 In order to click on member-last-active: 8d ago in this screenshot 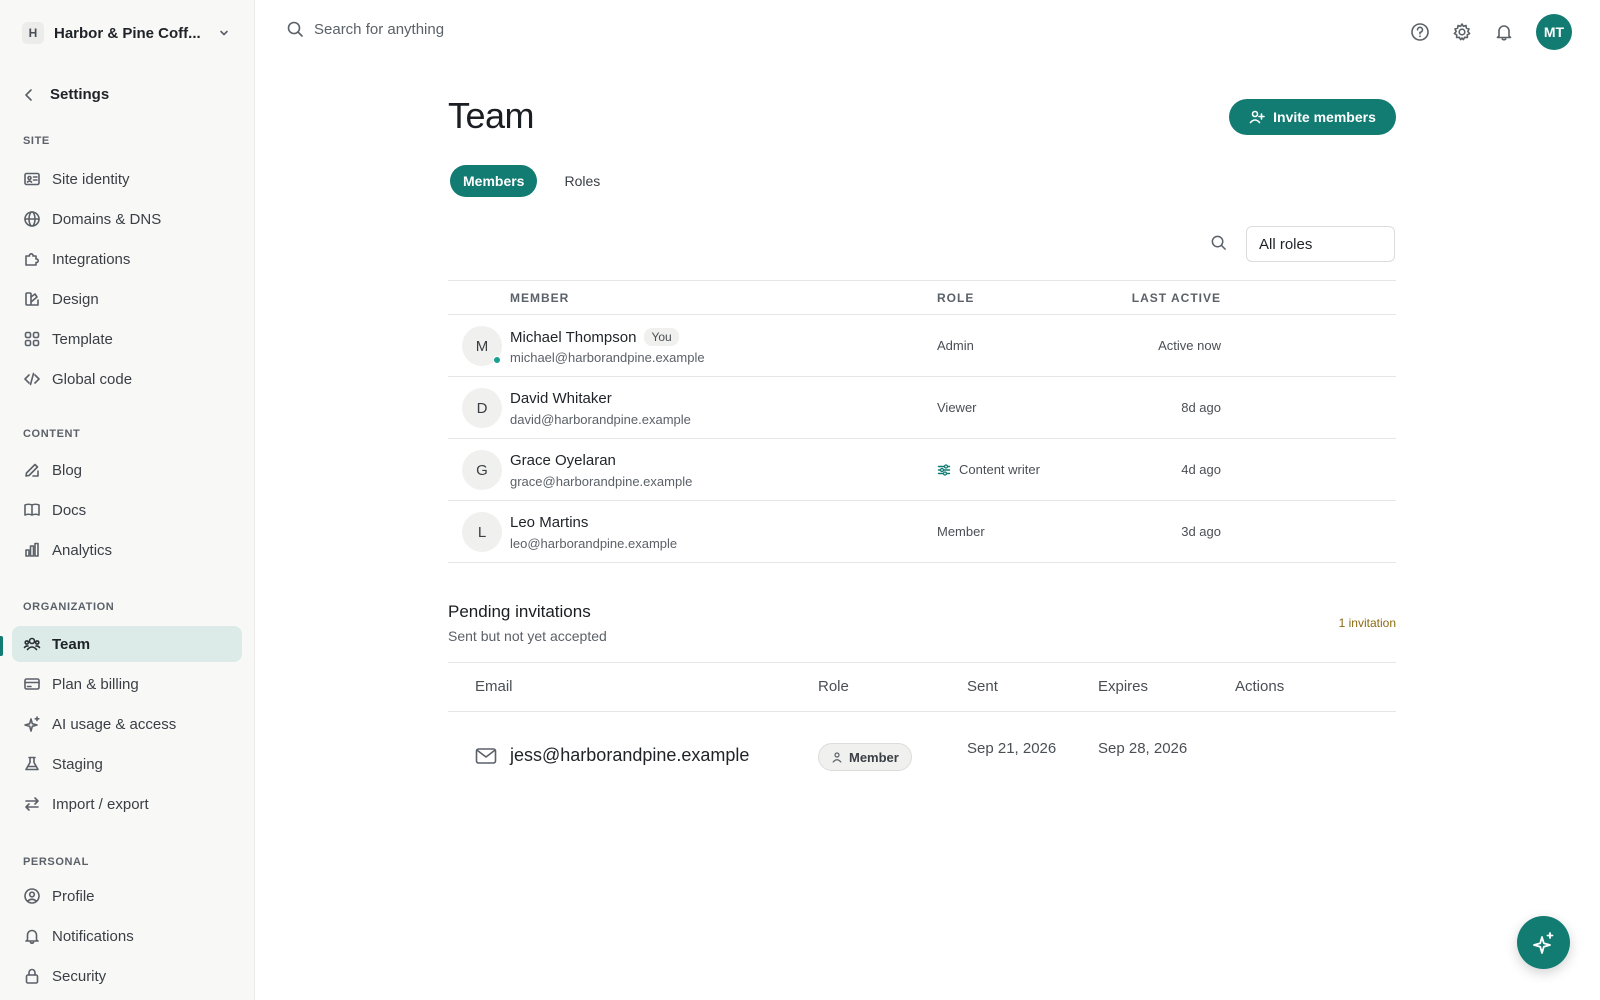, I will do `click(1201, 407)`.